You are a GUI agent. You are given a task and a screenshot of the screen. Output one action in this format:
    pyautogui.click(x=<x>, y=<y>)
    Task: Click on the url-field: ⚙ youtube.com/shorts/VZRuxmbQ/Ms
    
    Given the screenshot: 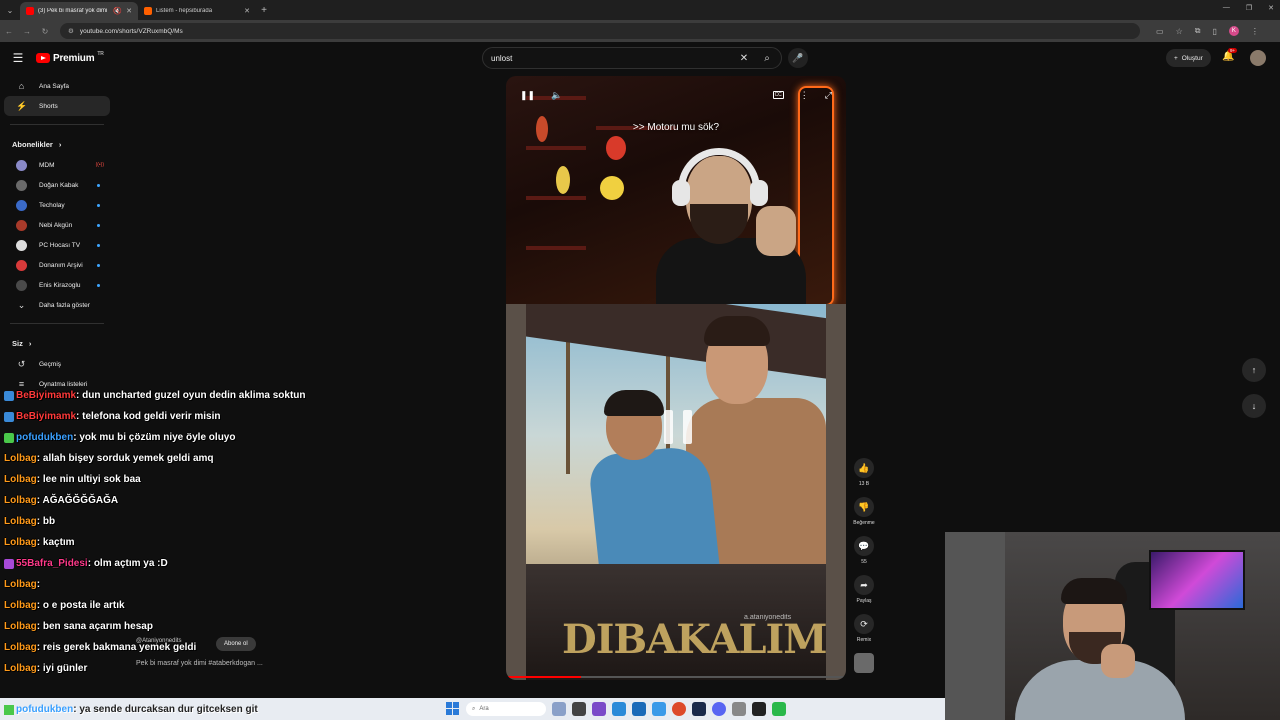 What is the action you would take?
    pyautogui.click(x=600, y=31)
    